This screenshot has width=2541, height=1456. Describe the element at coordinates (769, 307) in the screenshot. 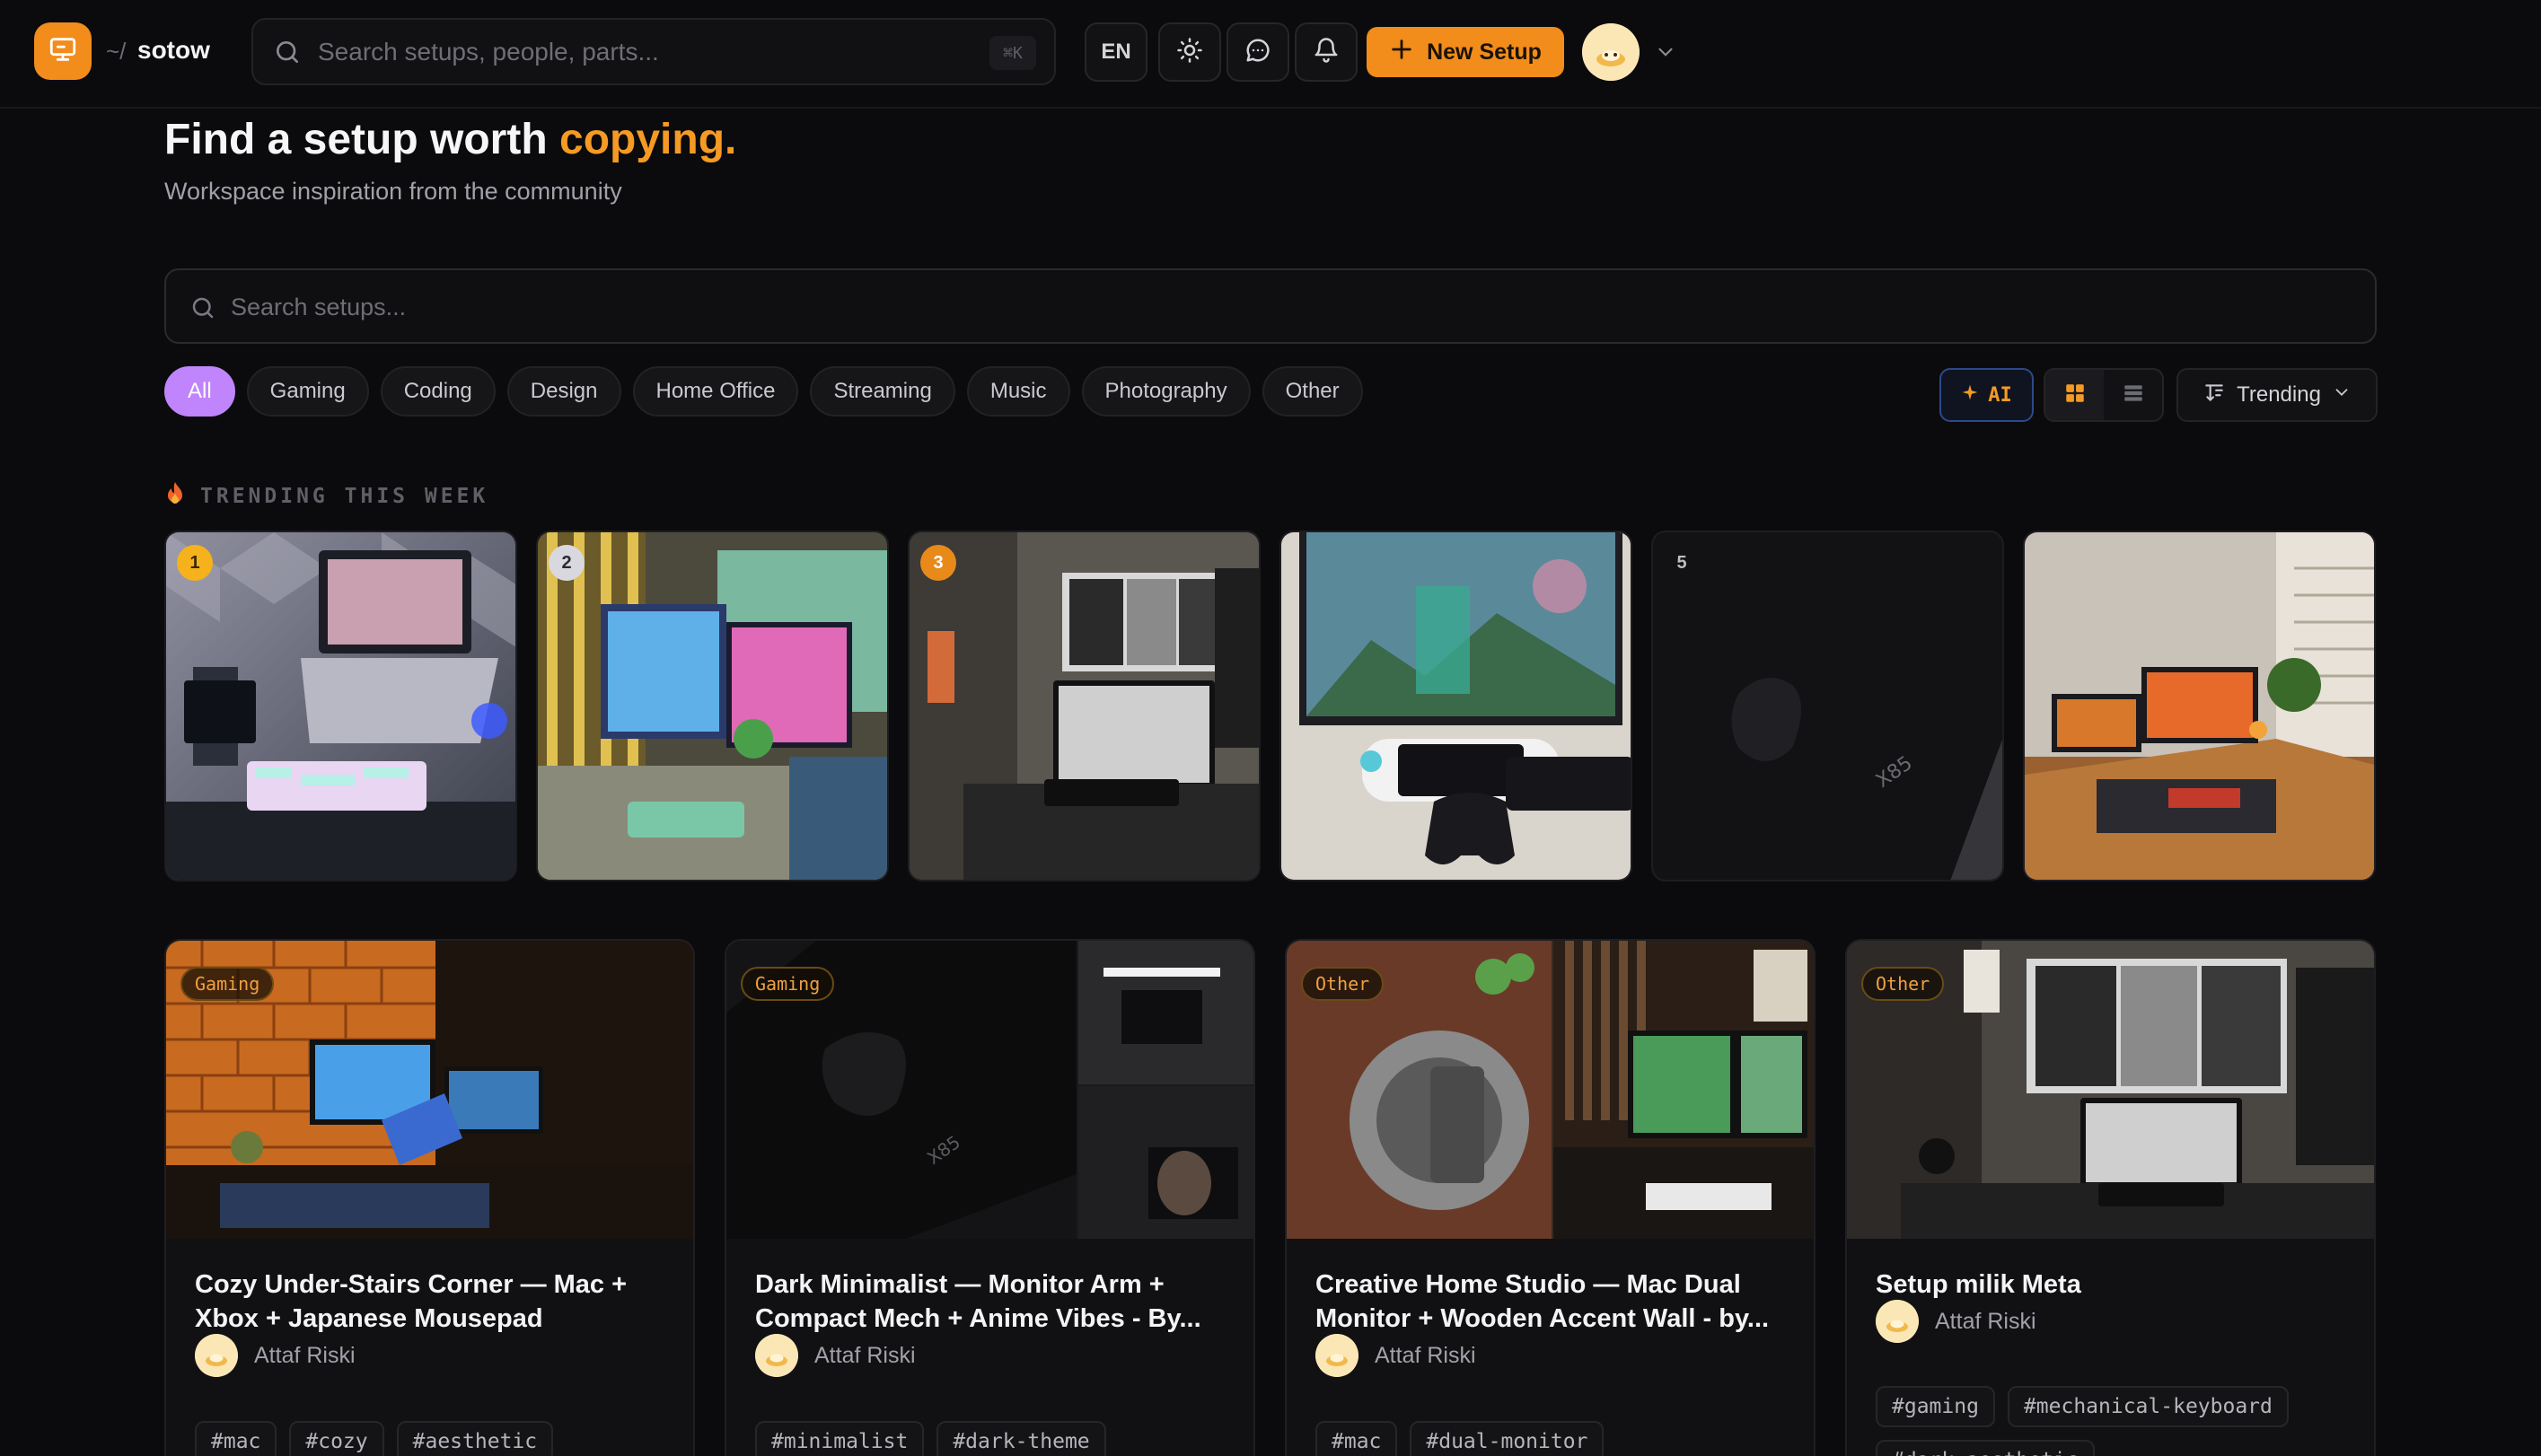

I see `setup-search-input` at that location.